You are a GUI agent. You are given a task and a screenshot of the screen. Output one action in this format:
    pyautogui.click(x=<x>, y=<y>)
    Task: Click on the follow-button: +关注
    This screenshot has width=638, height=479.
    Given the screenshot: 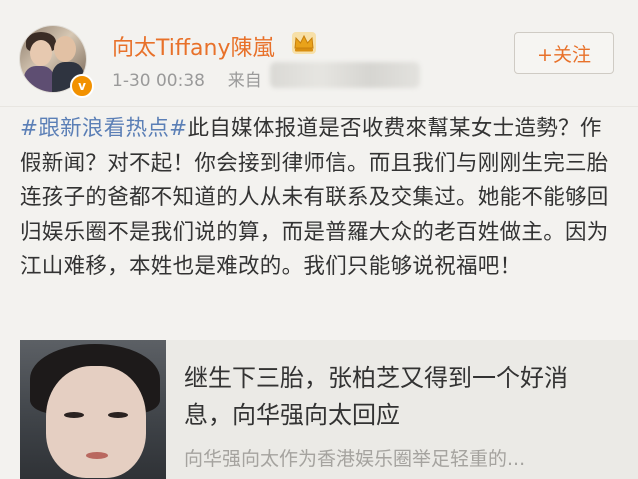 What is the action you would take?
    pyautogui.click(x=564, y=53)
    